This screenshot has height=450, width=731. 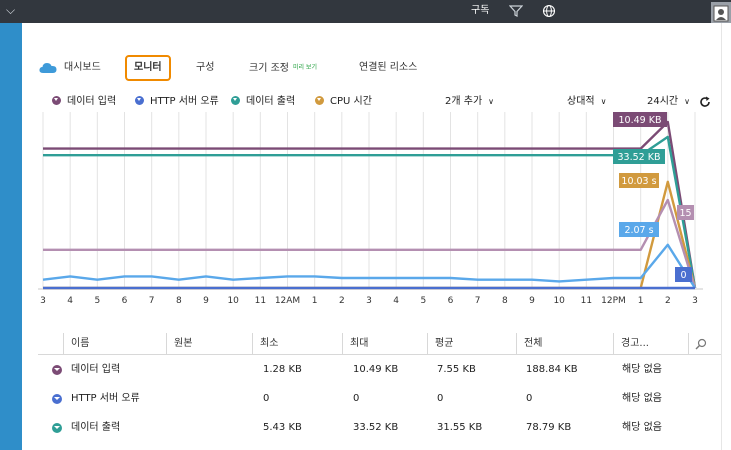 I want to click on cell-name: HTTP 서버 오류, so click(x=105, y=398).